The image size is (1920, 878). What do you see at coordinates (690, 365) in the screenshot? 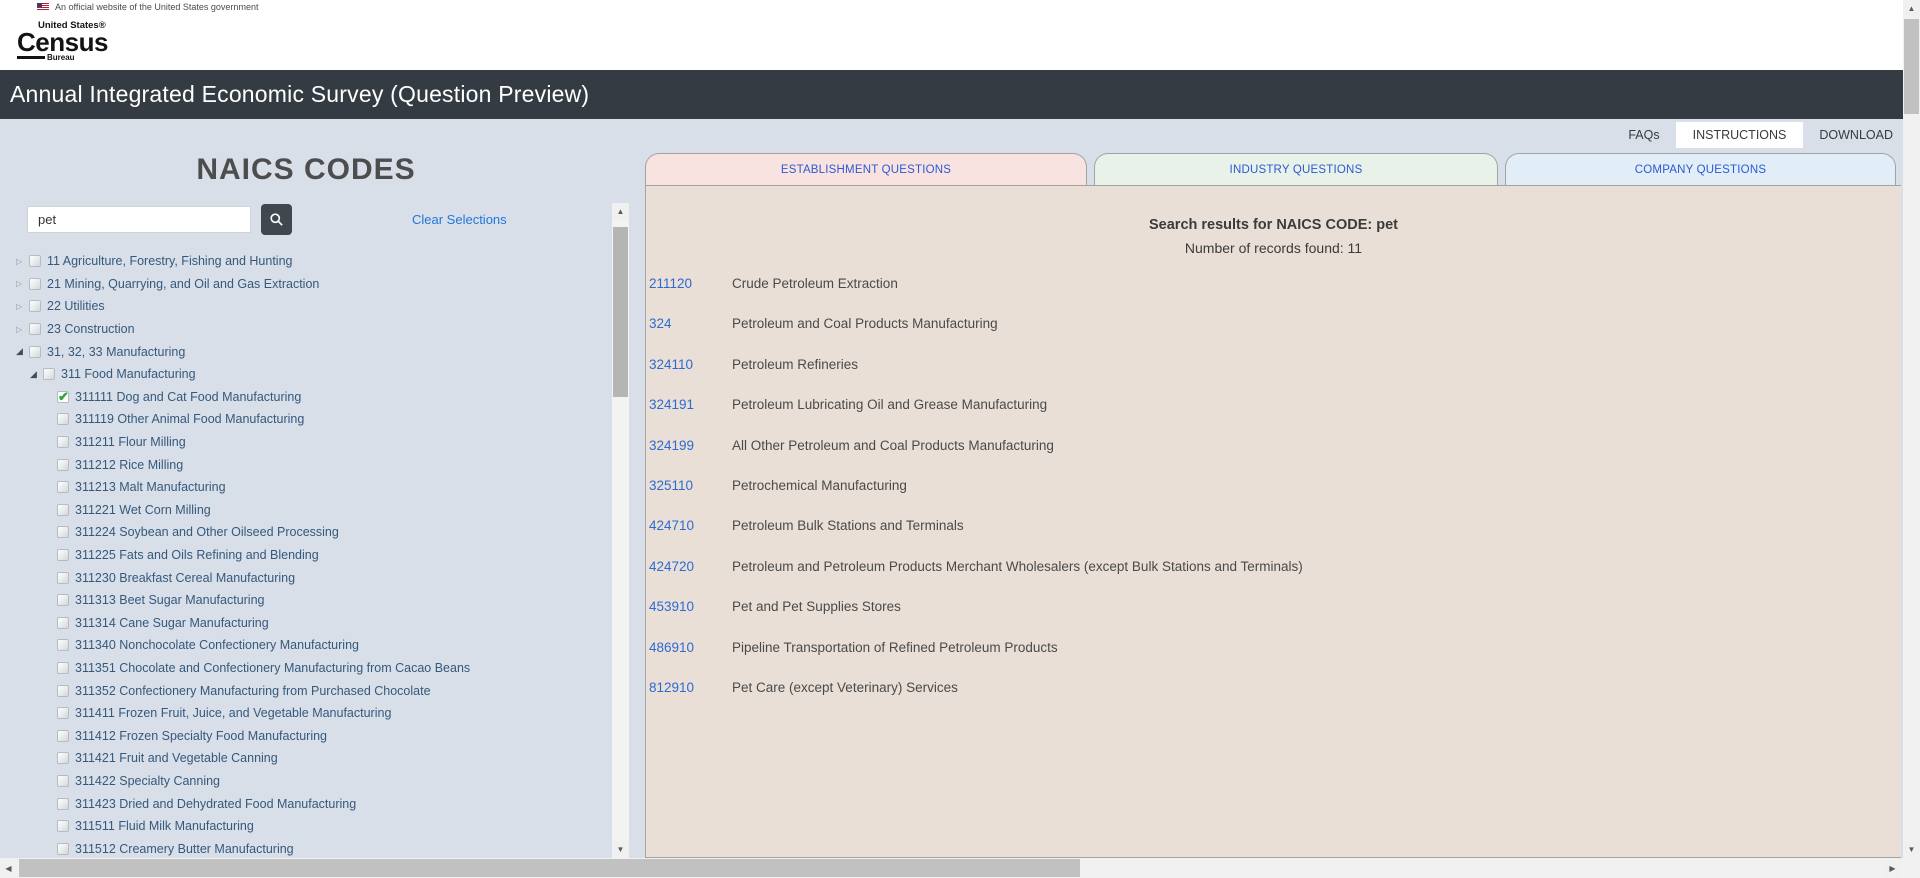
I see `result-code-link: 324110` at bounding box center [690, 365].